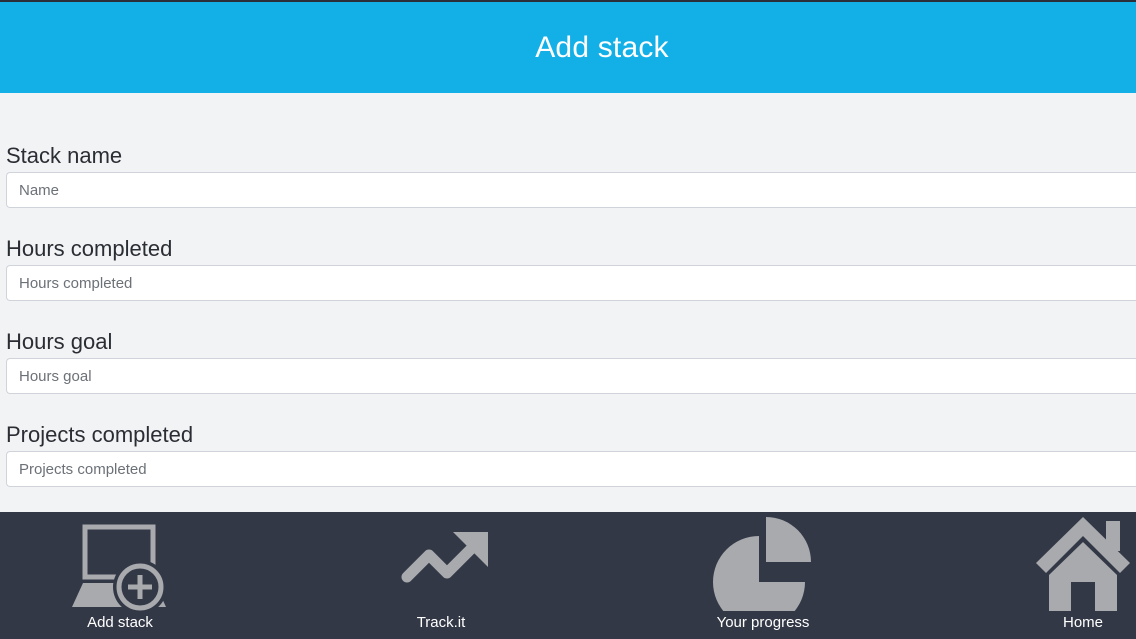 Image resolution: width=1136 pixels, height=639 pixels. Describe the element at coordinates (441, 622) in the screenshot. I see `nav-track-it-label: Track.it` at that location.